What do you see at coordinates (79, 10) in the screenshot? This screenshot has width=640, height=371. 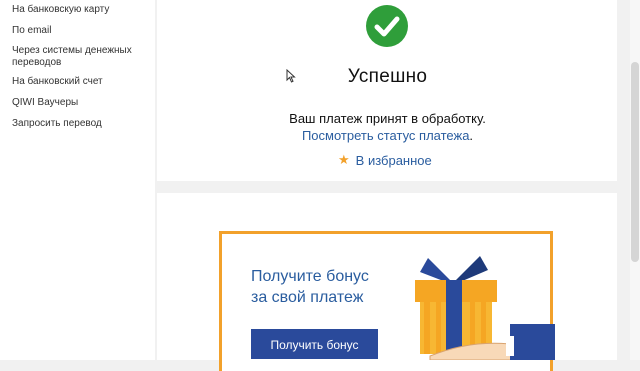 I see `sidebar-item-bank-card: На банковскую карту` at bounding box center [79, 10].